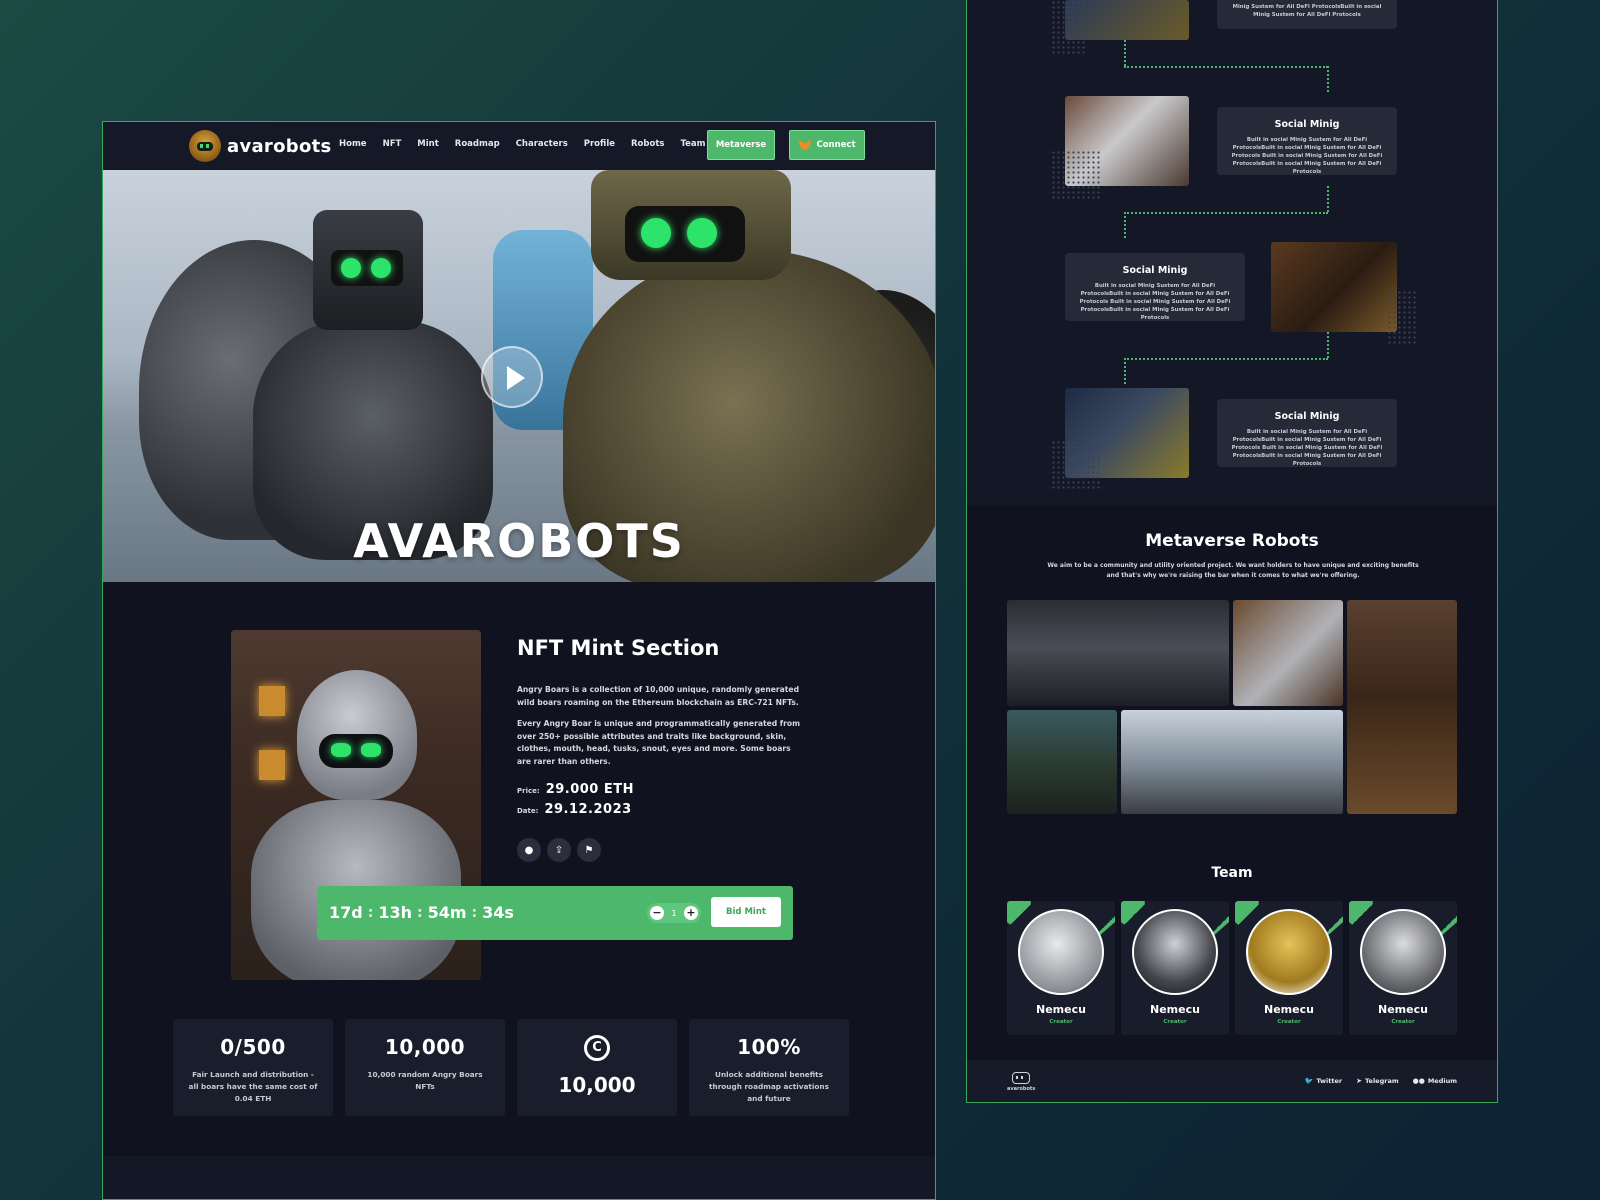 Image resolution: width=1600 pixels, height=1200 pixels. I want to click on nav-link-profile: Profile, so click(599, 144).